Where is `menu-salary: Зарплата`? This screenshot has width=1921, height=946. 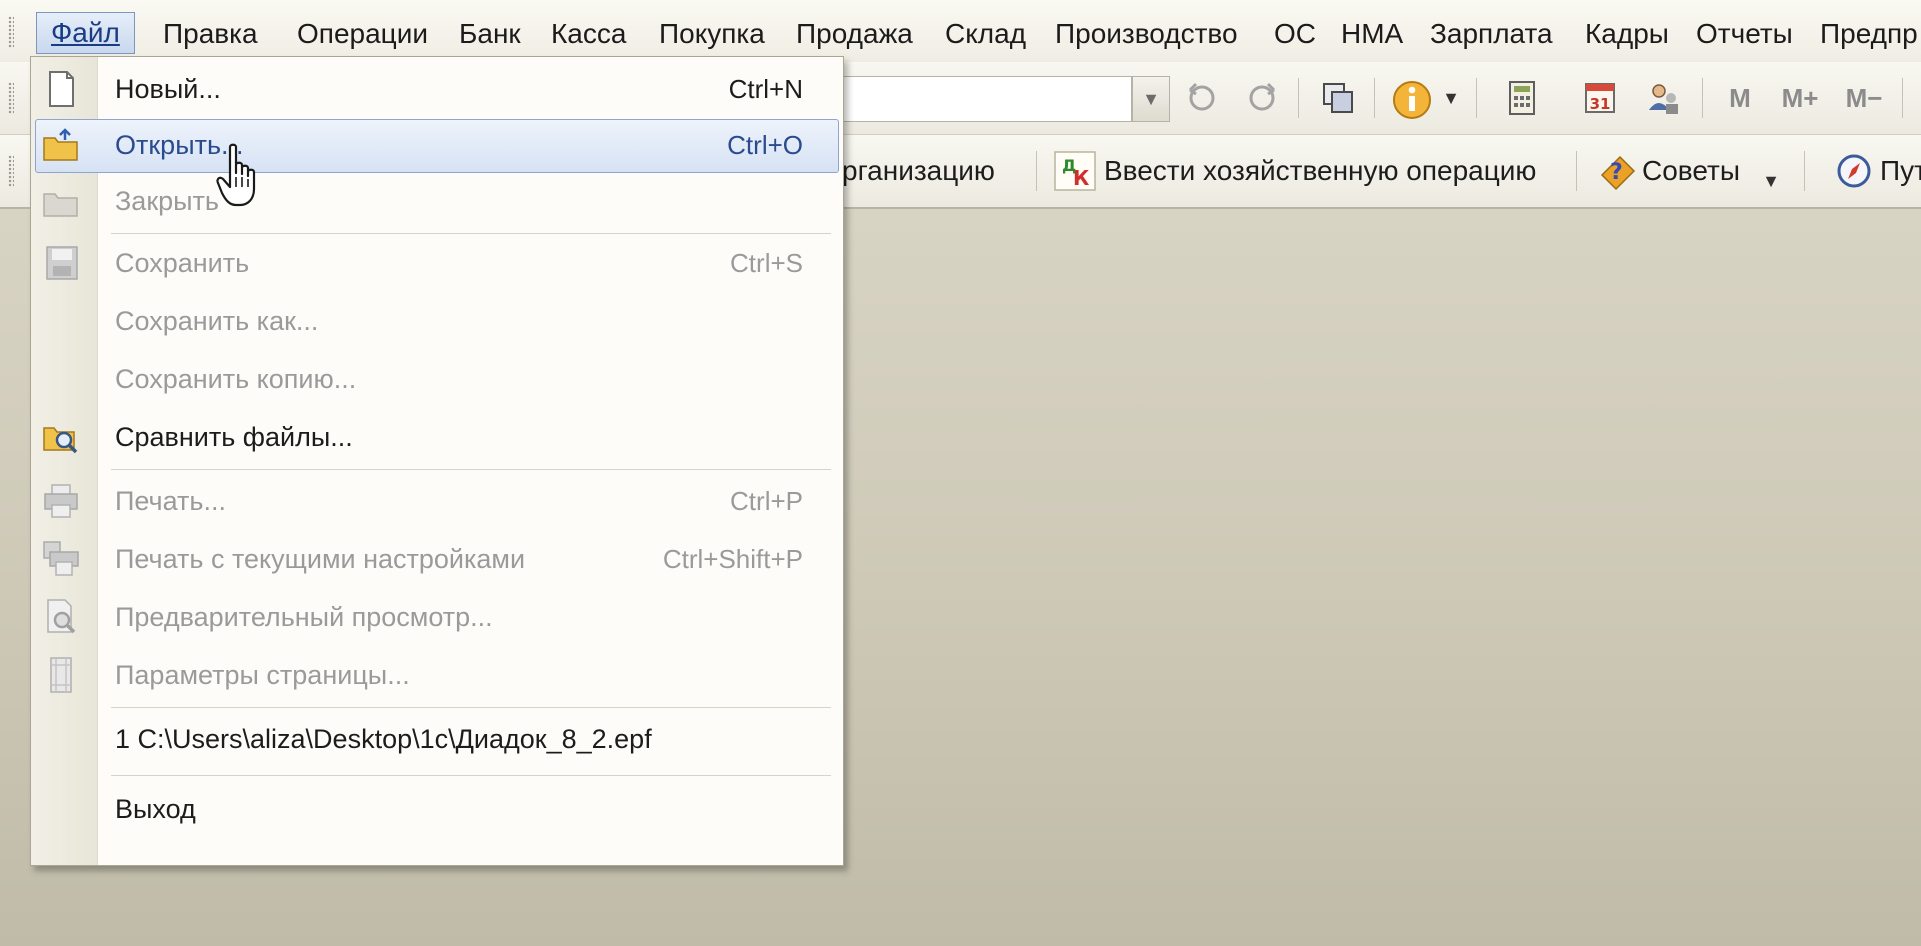
menu-salary: Зарплата is located at coordinates (1491, 34).